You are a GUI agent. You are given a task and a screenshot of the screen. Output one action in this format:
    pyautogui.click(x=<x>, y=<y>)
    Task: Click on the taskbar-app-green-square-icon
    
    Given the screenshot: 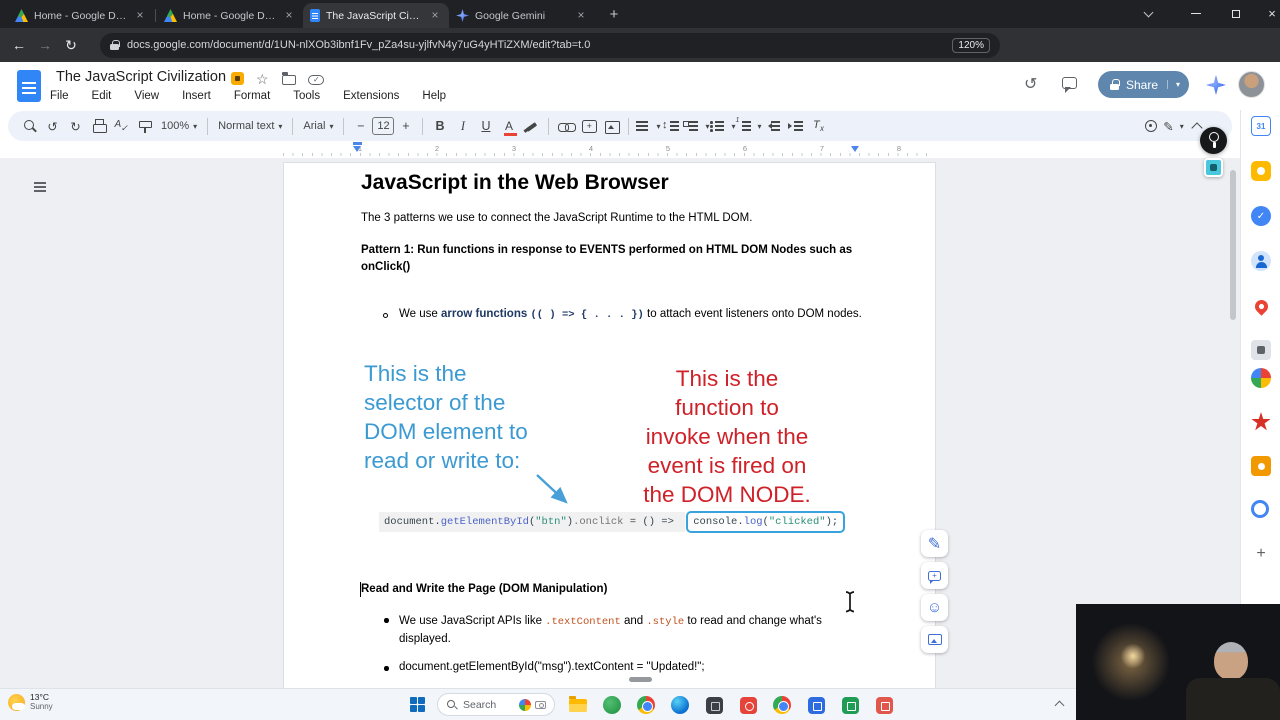 What is the action you would take?
    pyautogui.click(x=850, y=705)
    